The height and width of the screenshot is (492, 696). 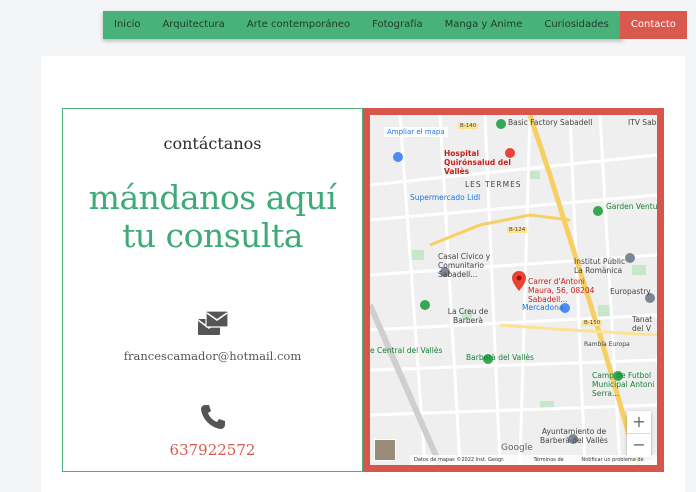 What do you see at coordinates (493, 184) in the screenshot?
I see `map-label-les-termes: LES TERMES` at bounding box center [493, 184].